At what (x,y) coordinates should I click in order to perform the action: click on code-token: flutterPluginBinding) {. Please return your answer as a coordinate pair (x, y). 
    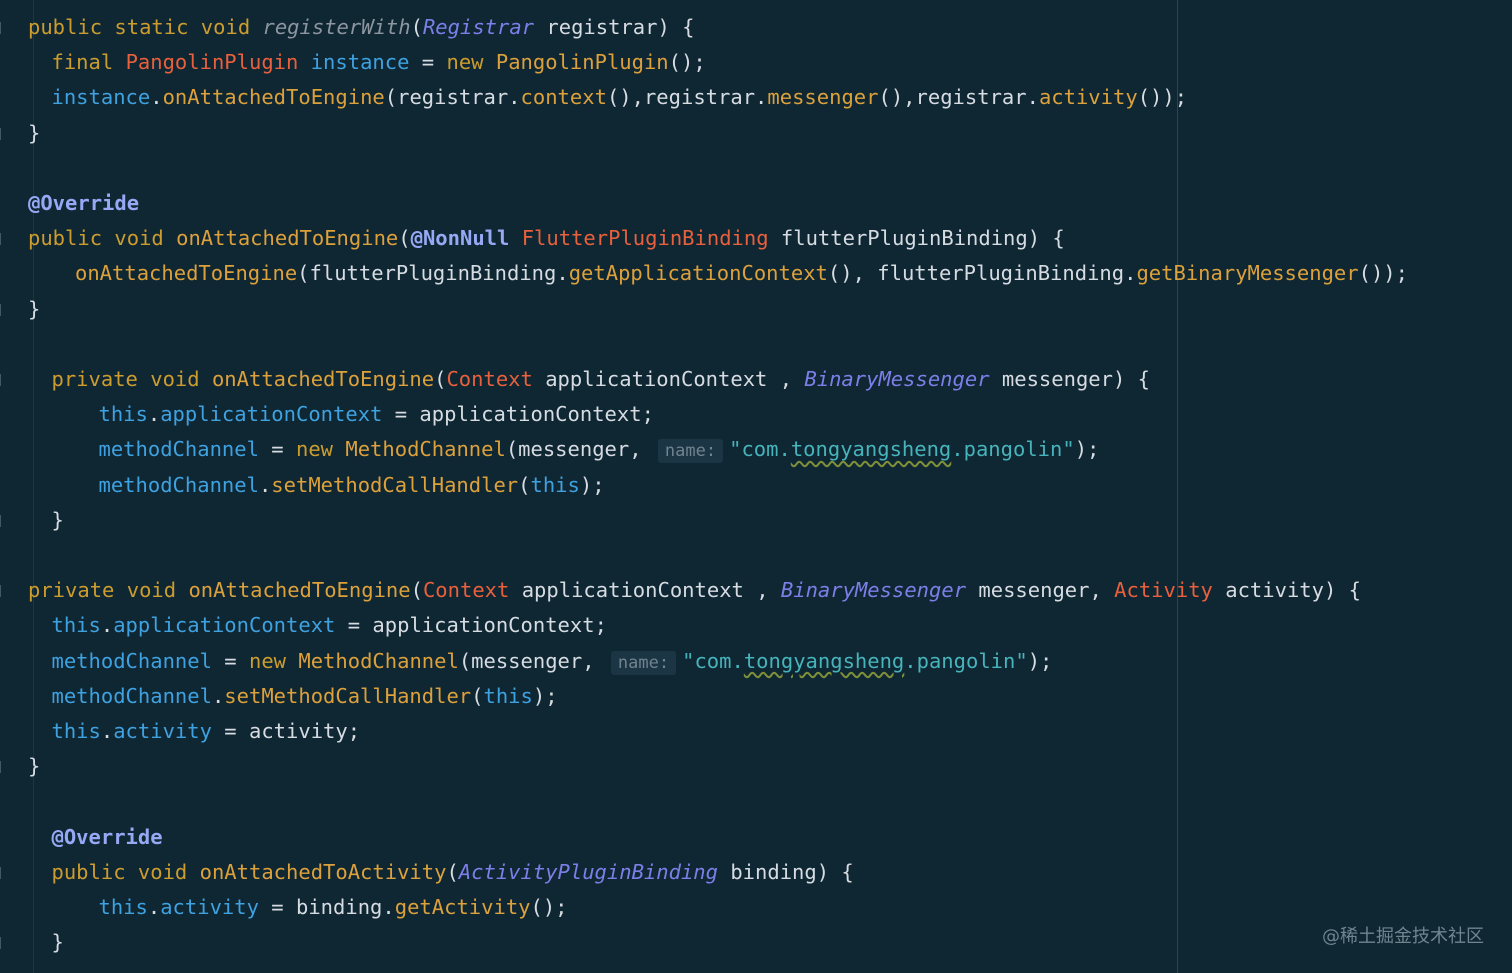
    Looking at the image, I should click on (916, 238).